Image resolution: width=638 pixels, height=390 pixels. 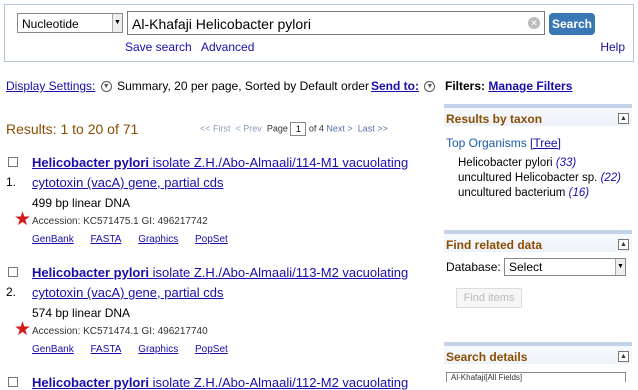 I want to click on organism-name: uncultured Helicobacter sp., so click(x=528, y=178).